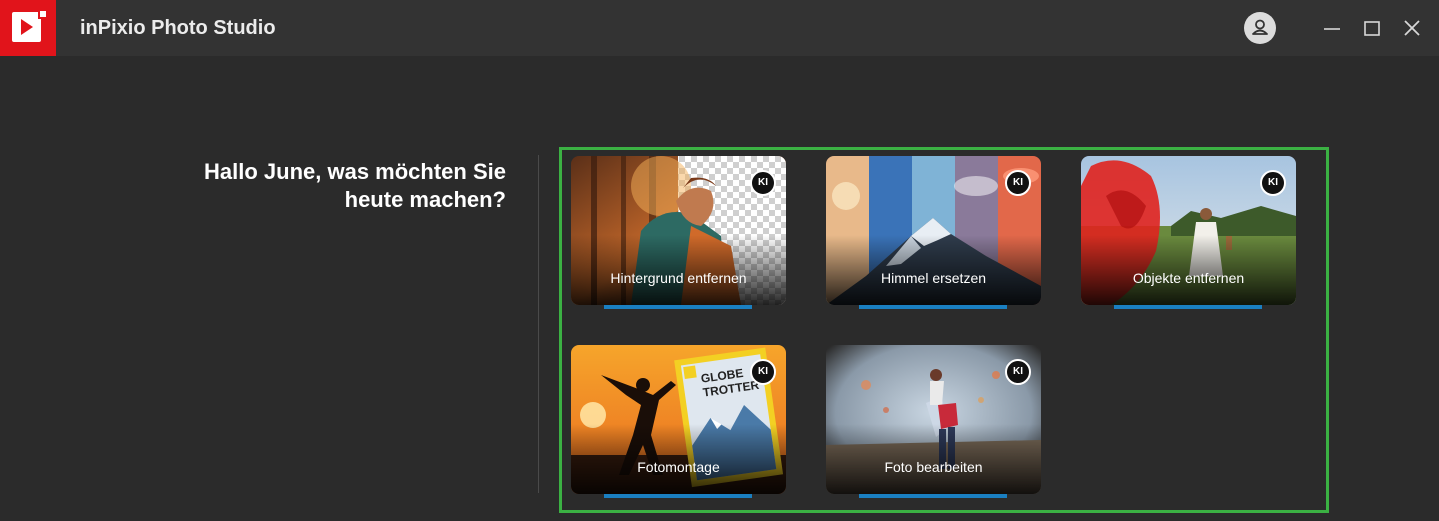 This screenshot has height=521, width=1439. What do you see at coordinates (933, 419) in the screenshot?
I see `card-edit-photo: Foto bearbeiten KI` at bounding box center [933, 419].